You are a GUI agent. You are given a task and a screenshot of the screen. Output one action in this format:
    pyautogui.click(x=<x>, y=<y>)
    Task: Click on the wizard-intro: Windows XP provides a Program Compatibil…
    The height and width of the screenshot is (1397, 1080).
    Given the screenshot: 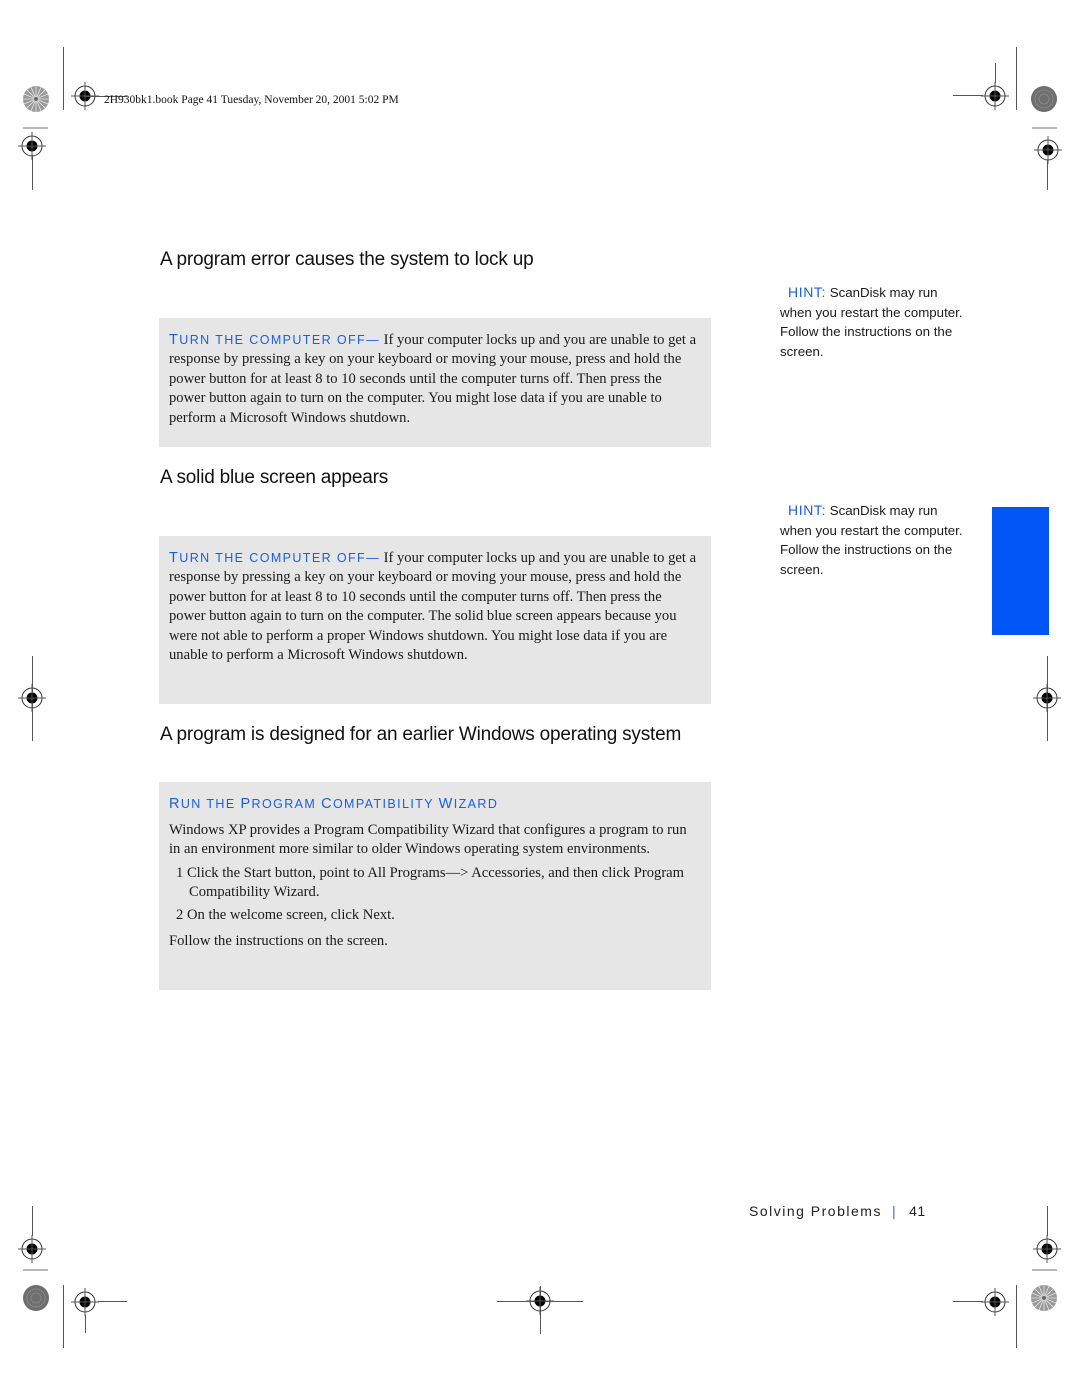 What is the action you would take?
    pyautogui.click(x=428, y=840)
    